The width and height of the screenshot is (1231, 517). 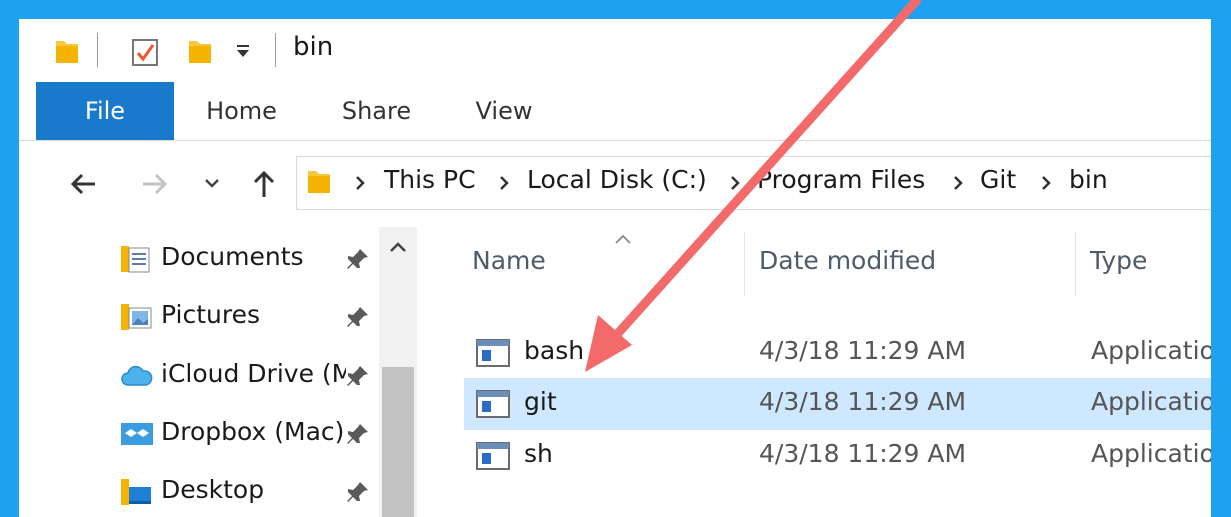 I want to click on scroll-up-chevron-icon, so click(x=398, y=247).